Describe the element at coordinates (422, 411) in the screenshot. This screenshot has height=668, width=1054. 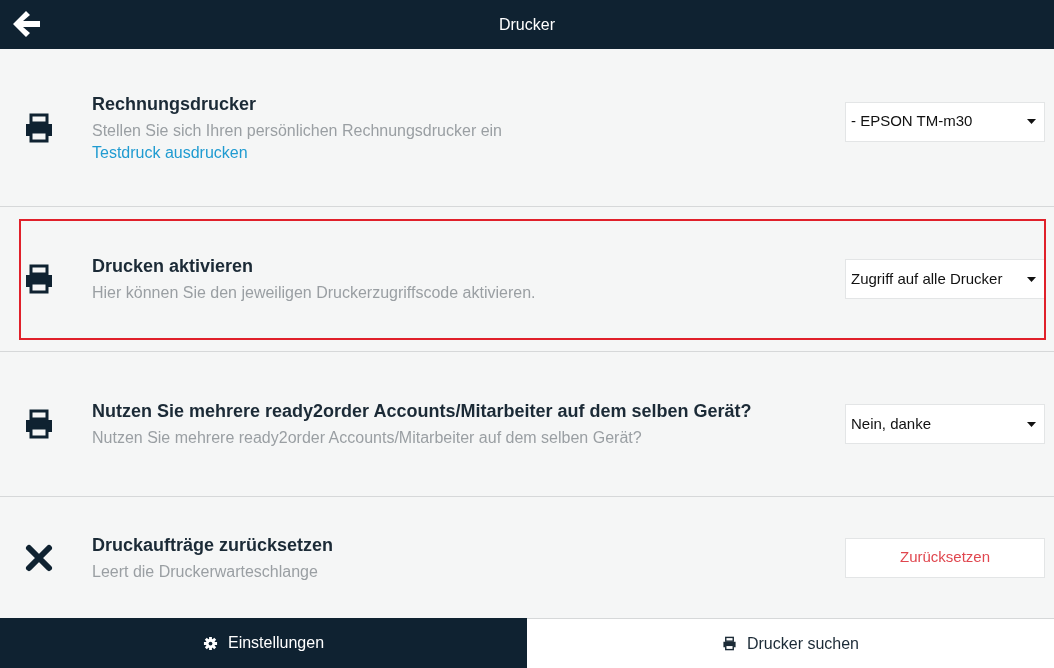
I see `section-title: Nutzen Sie mehrere ready2order Accounts/Mitarbeiter auf dem selben Gerät?` at that location.